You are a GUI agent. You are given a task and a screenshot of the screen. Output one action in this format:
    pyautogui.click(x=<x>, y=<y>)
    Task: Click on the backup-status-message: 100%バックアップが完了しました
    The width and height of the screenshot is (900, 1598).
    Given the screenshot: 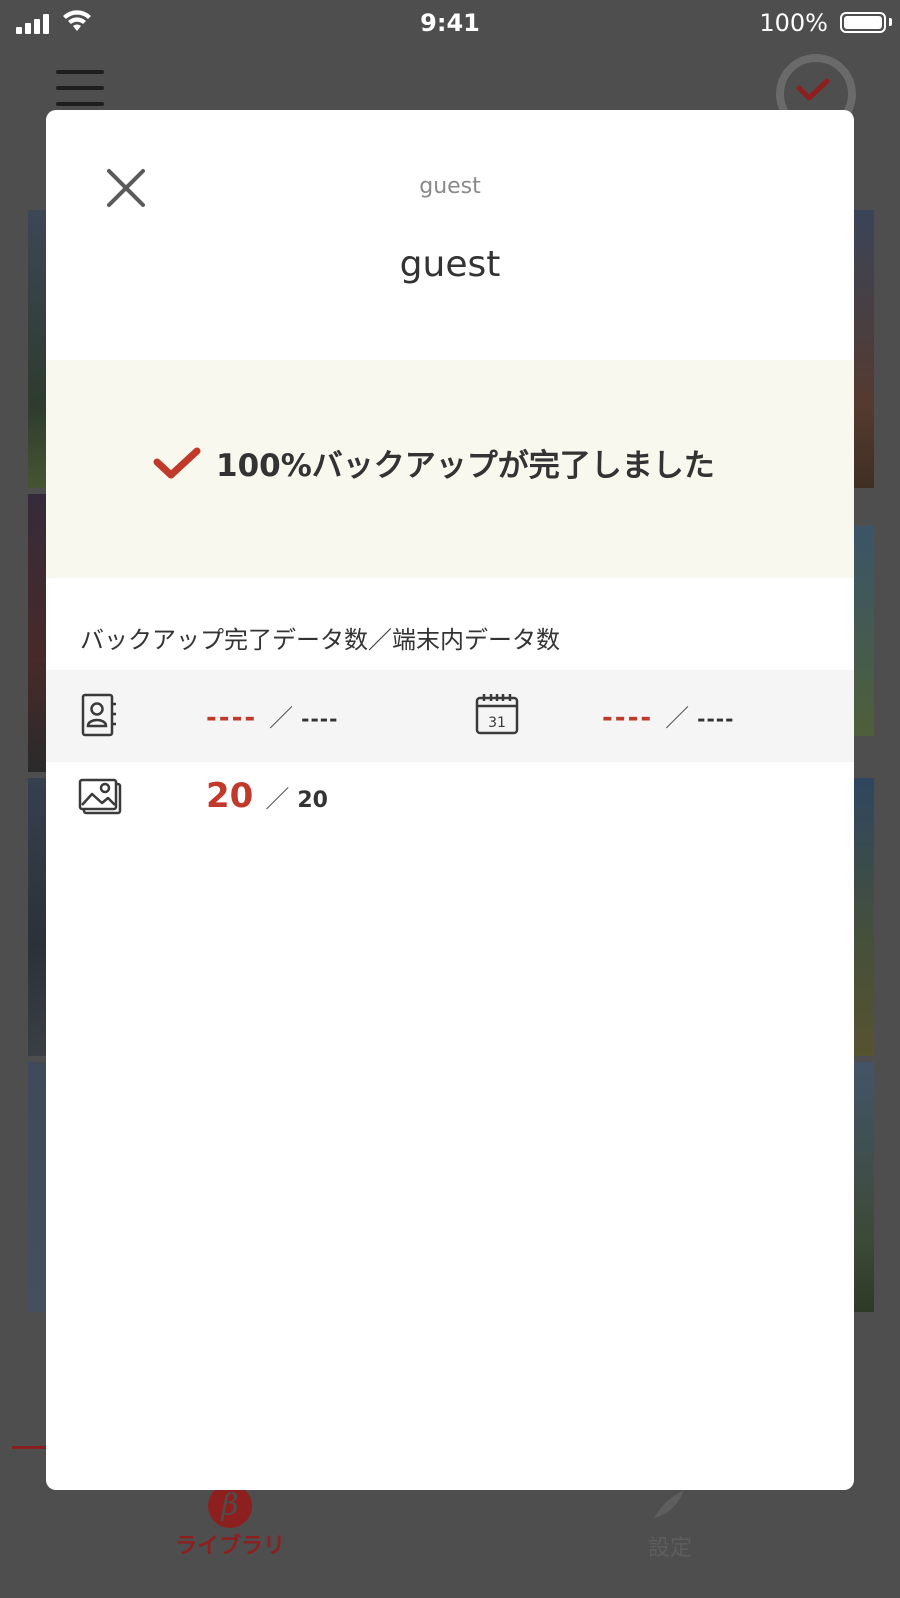 What is the action you would take?
    pyautogui.click(x=465, y=466)
    